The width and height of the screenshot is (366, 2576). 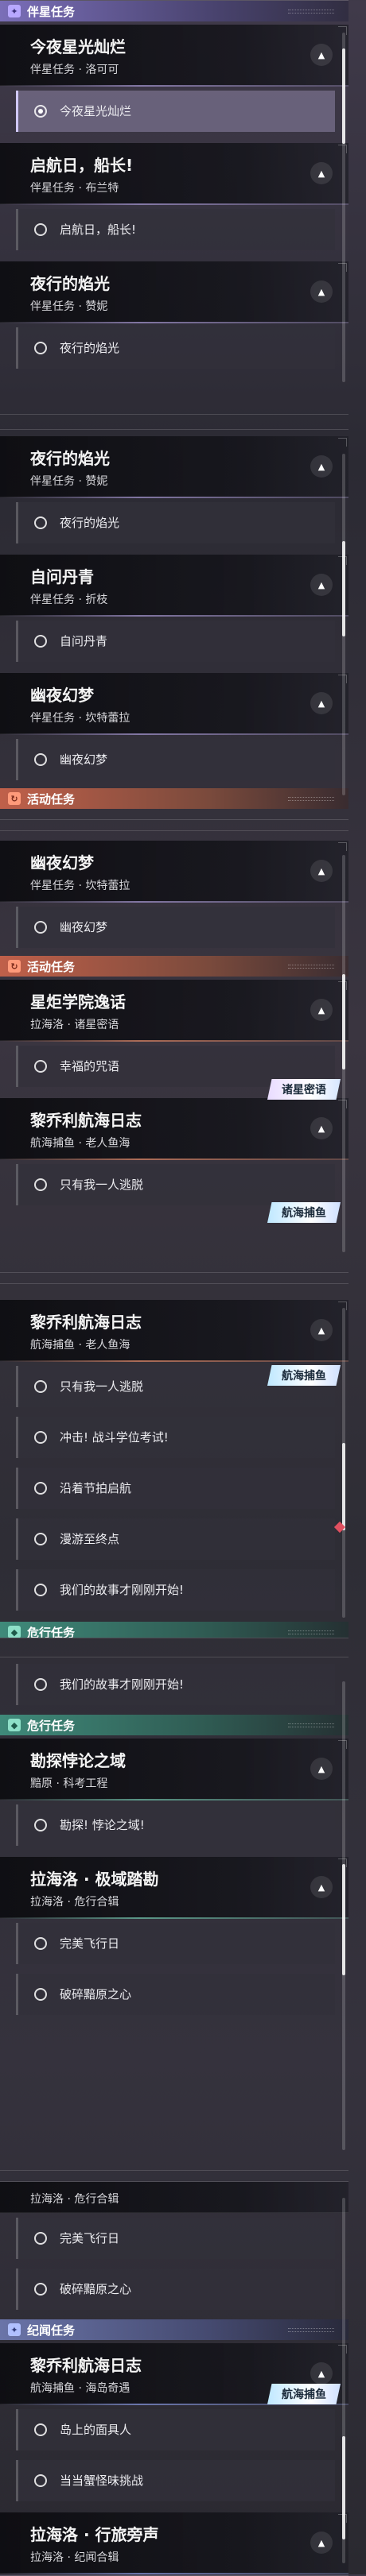 What do you see at coordinates (102, 2481) in the screenshot?
I see `subtask-label: 当当蟹怪味挑战` at bounding box center [102, 2481].